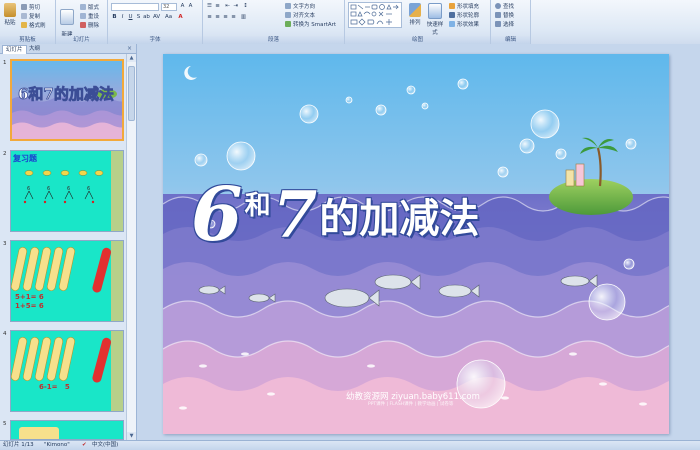 This screenshot has height=450, width=700. I want to click on scissors-icon, so click(24, 7).